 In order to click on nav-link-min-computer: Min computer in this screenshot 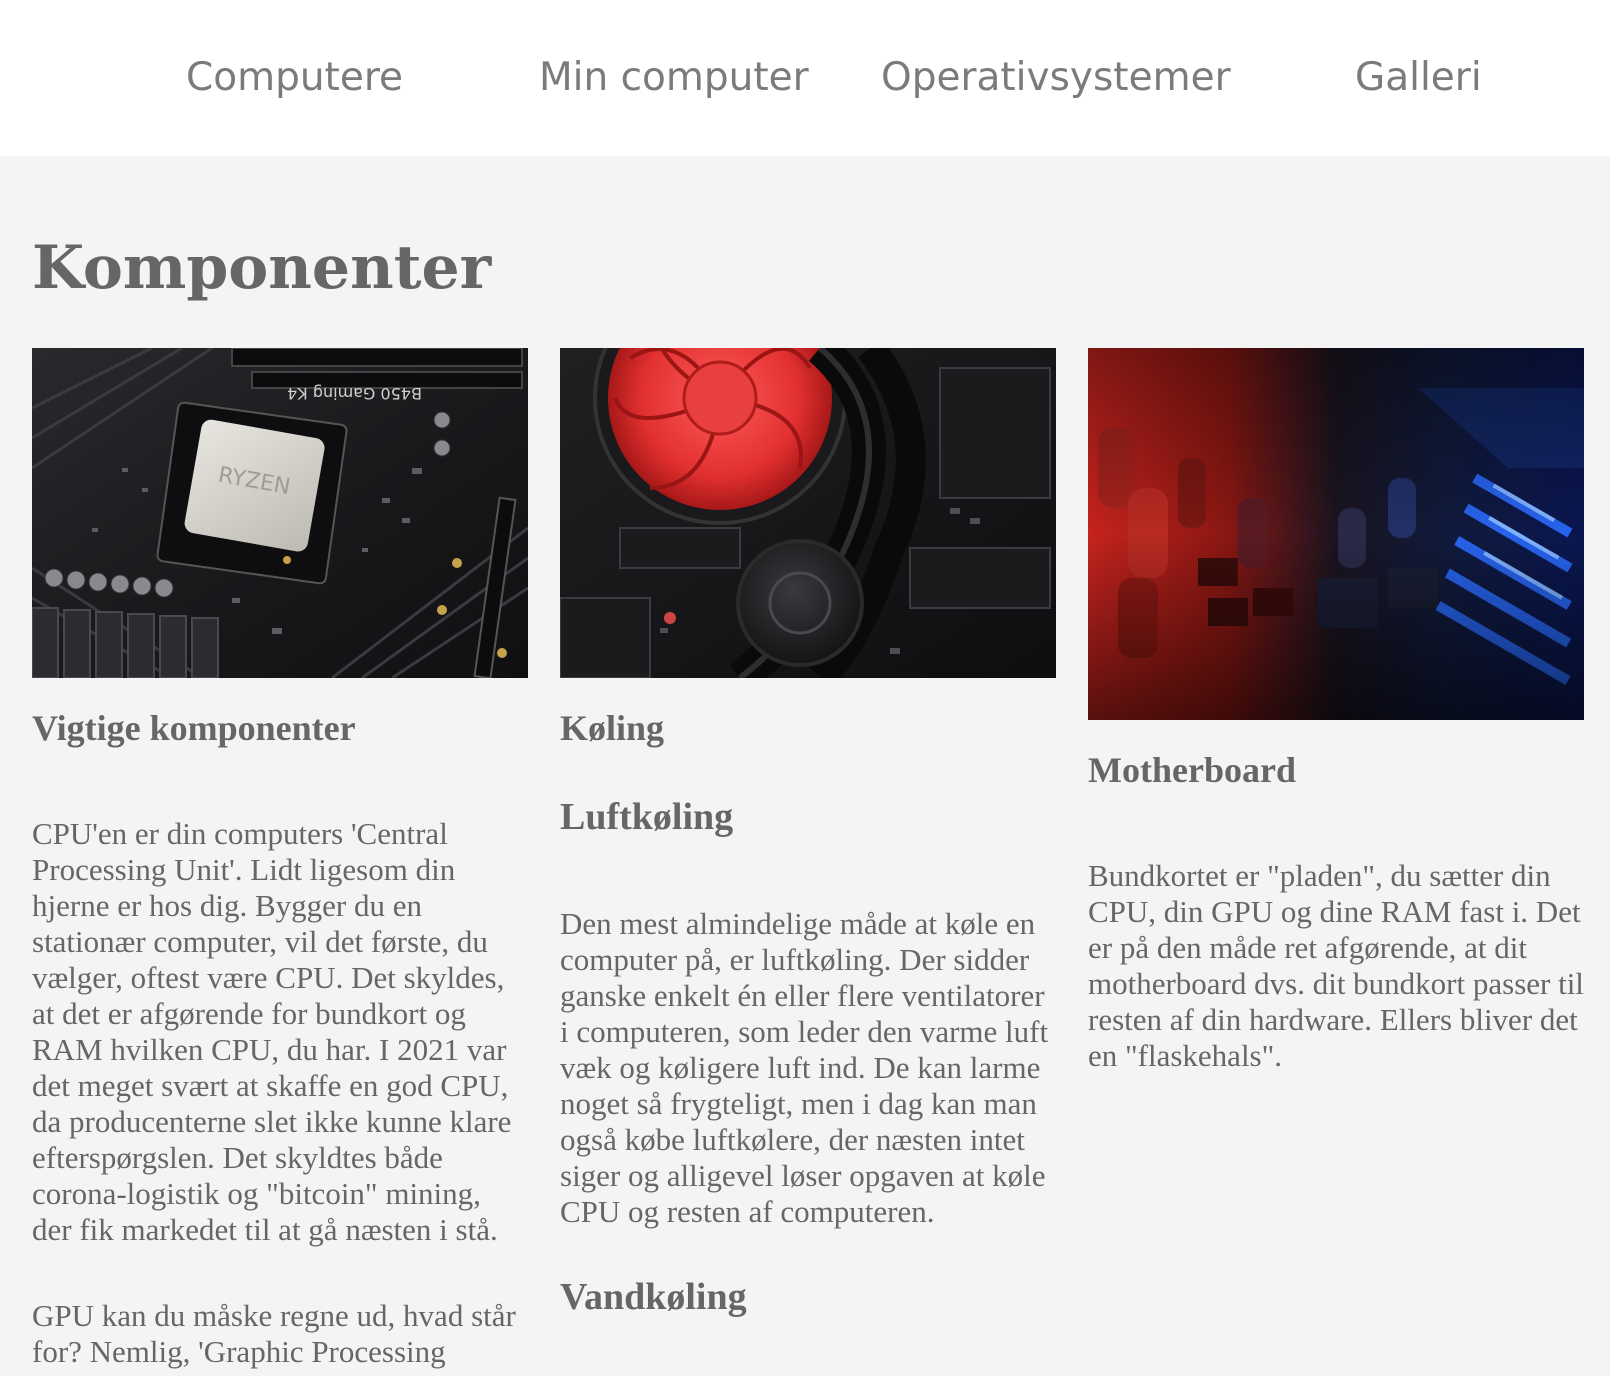, I will do `click(674, 78)`.